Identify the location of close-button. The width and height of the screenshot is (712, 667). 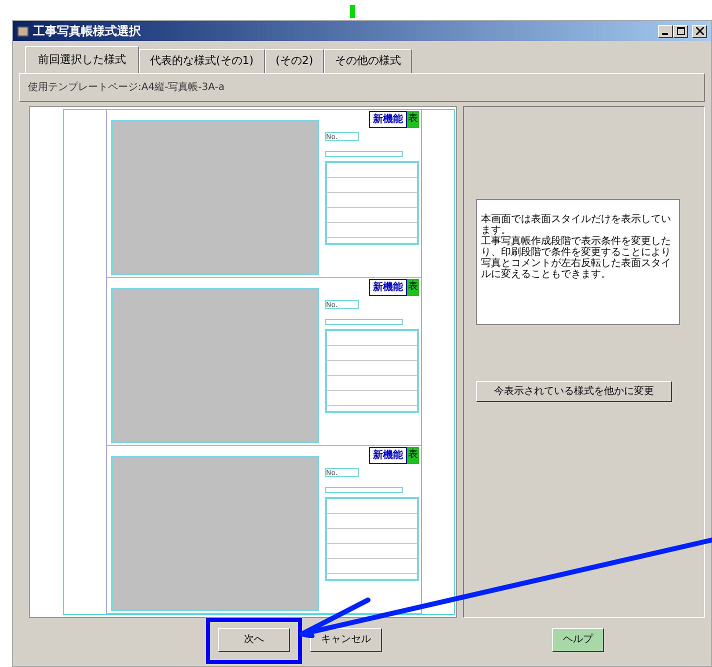
(699, 31).